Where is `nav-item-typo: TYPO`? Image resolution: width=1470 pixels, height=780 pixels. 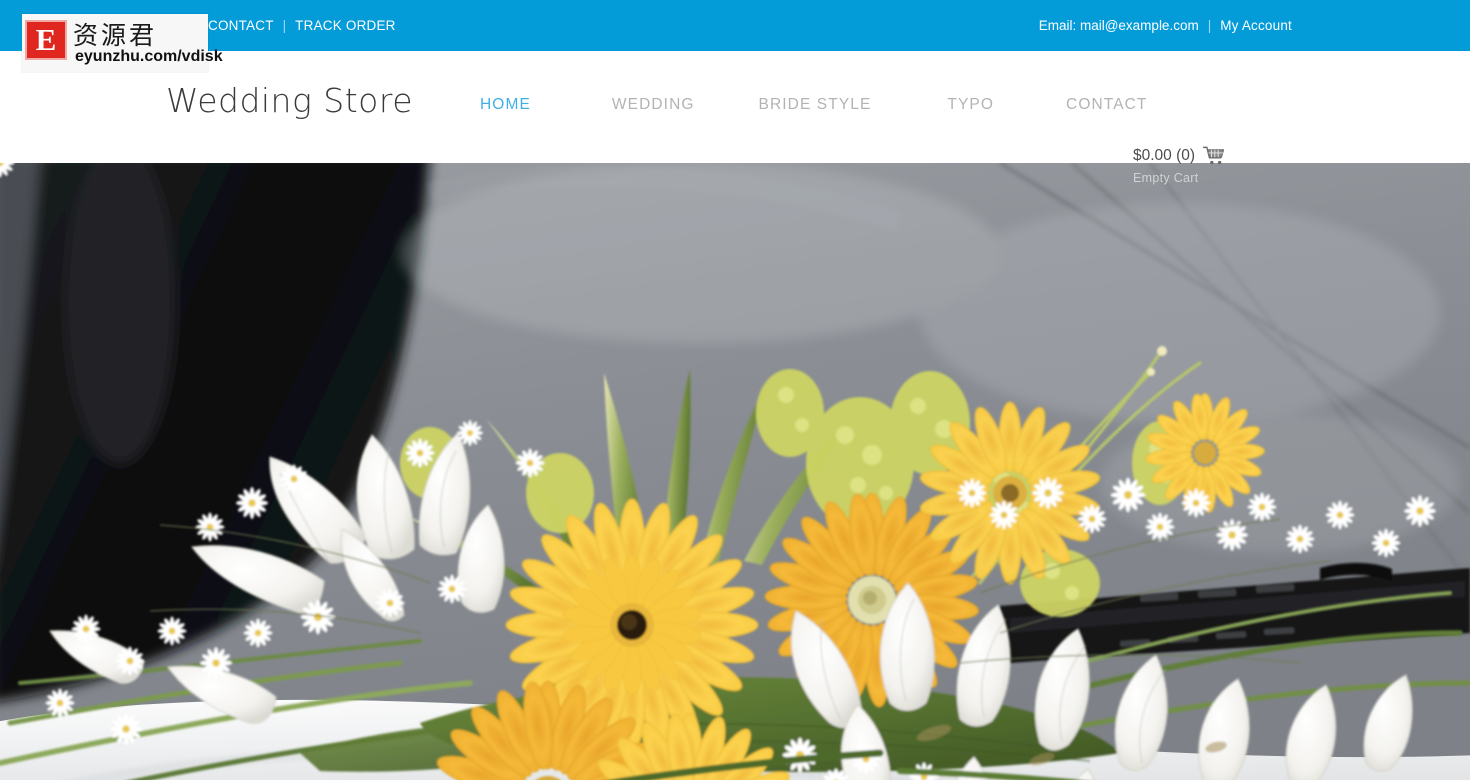 nav-item-typo: TYPO is located at coordinates (970, 105).